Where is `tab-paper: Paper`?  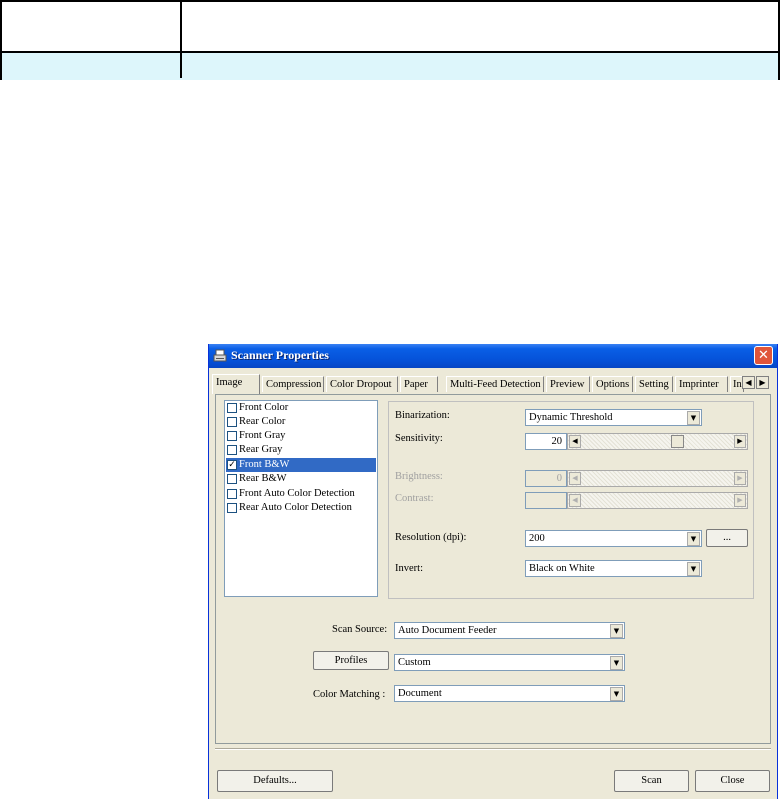 tab-paper: Paper is located at coordinates (419, 384).